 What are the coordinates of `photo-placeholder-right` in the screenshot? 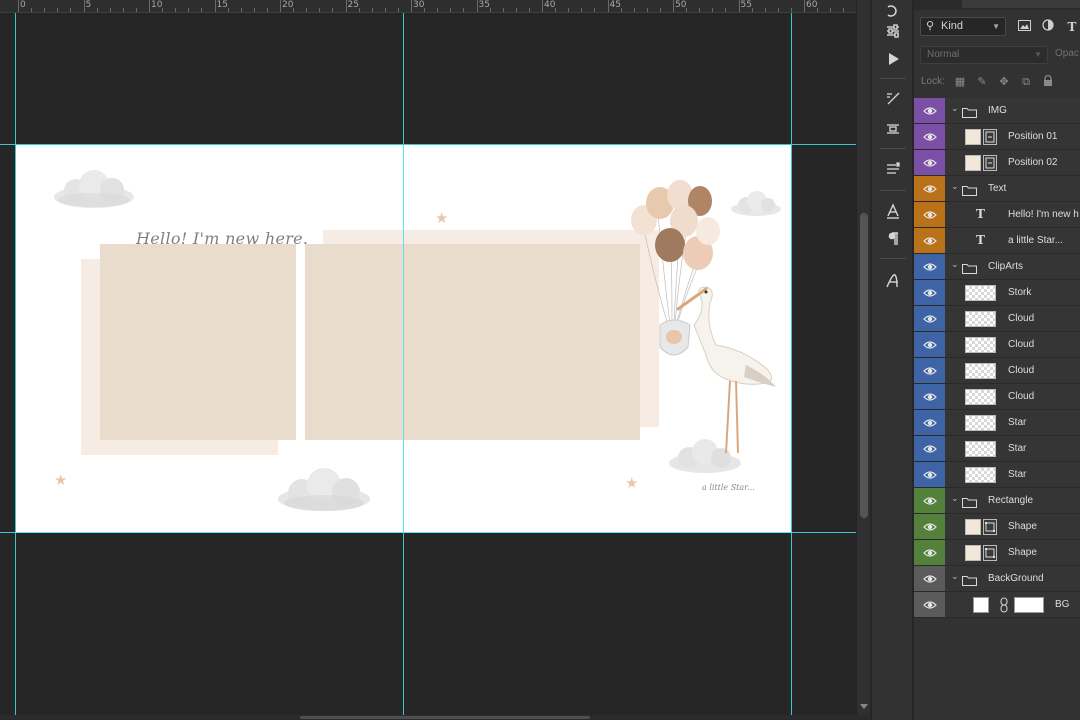 It's located at (472, 342).